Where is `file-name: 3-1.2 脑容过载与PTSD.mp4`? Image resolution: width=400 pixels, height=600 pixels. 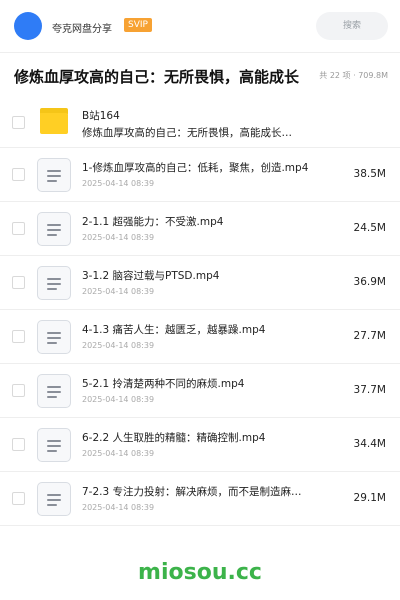 file-name: 3-1.2 脑容过载与PTSD.mp4 is located at coordinates (151, 276).